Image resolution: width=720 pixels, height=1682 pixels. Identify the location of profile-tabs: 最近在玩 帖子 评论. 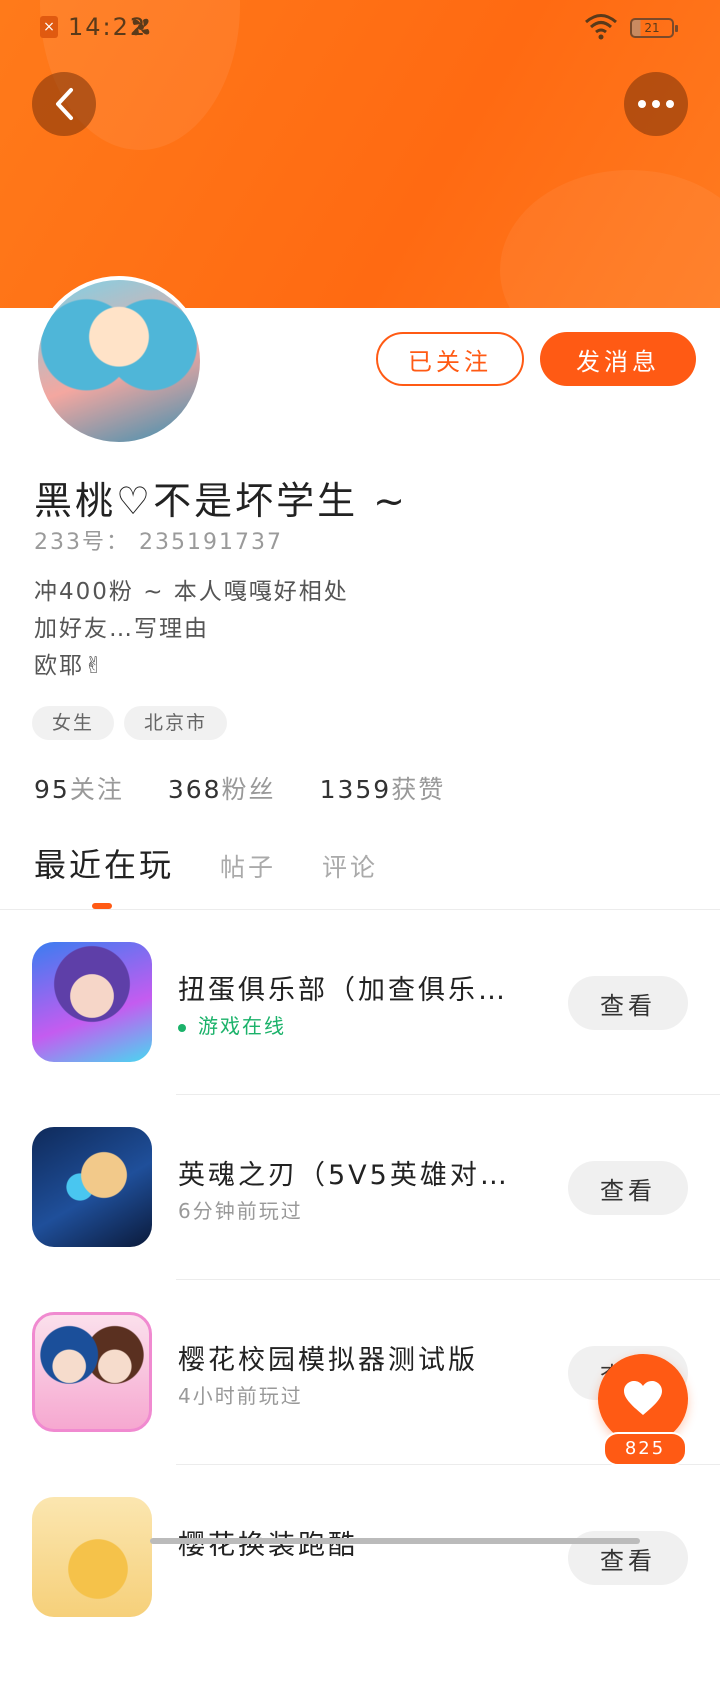
(229, 863).